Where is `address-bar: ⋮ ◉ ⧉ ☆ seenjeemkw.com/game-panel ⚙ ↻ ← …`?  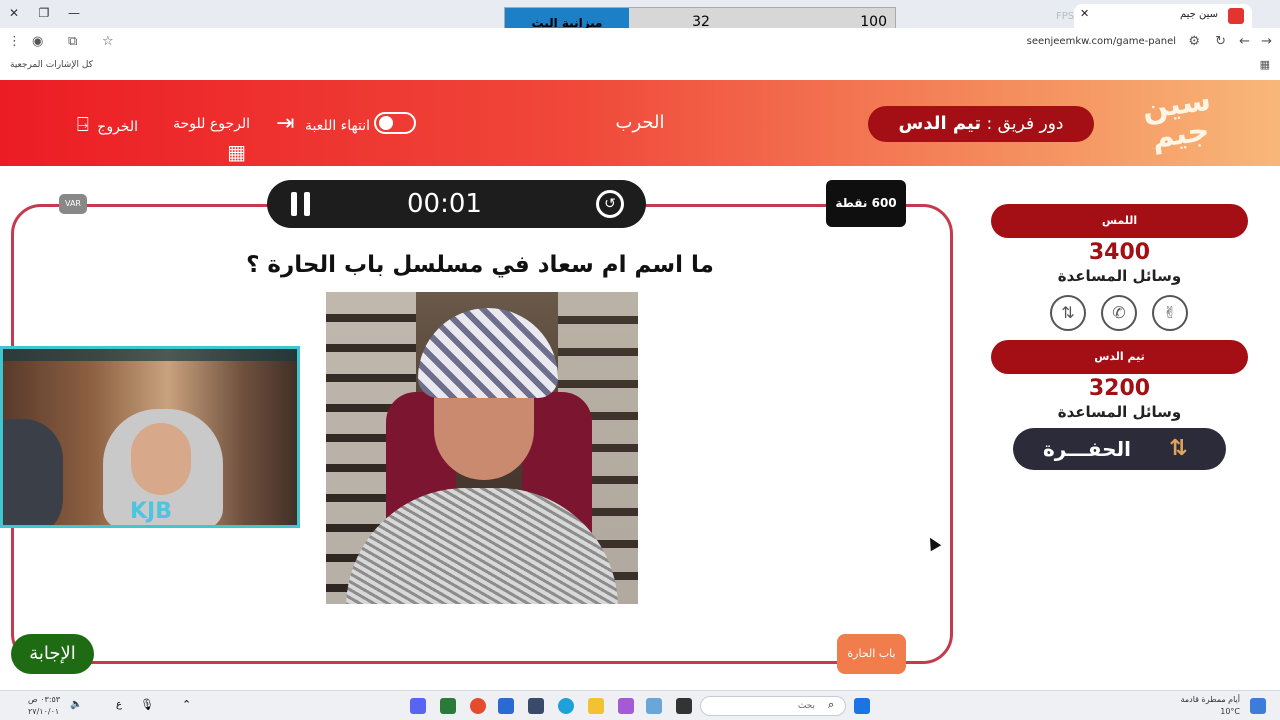 address-bar: ⋮ ◉ ⧉ ☆ seenjeemkw.com/game-panel ⚙ ↻ ← … is located at coordinates (640, 42).